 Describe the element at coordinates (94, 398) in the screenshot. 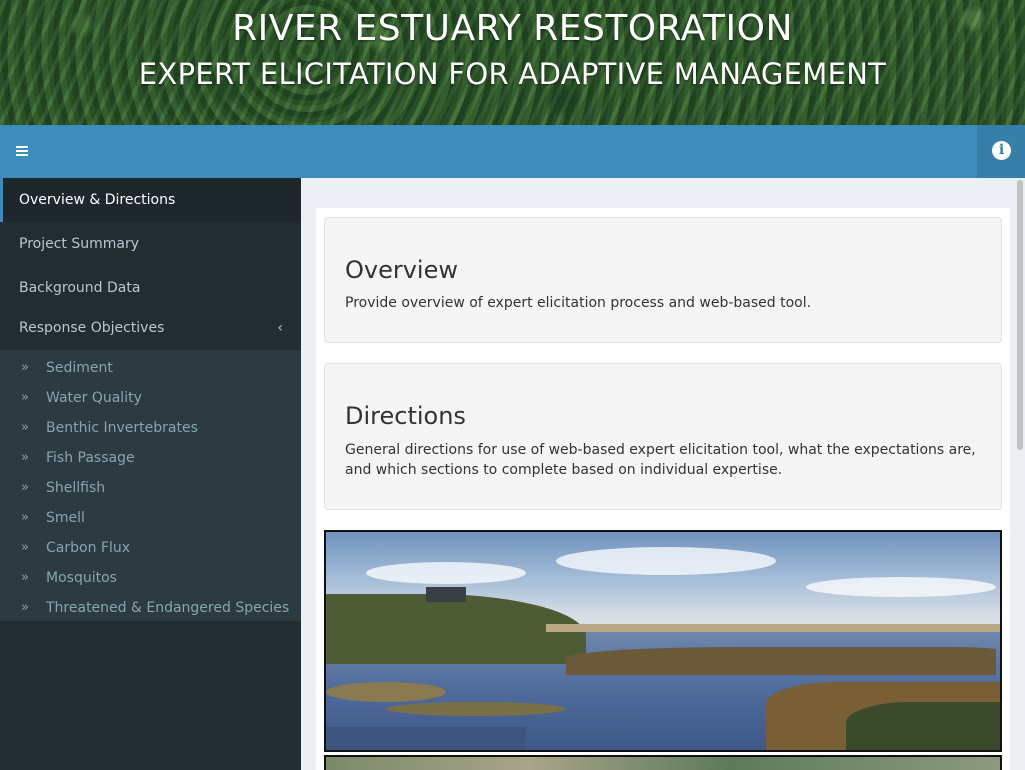

I see `submenu-item-label: Water Quality` at that location.